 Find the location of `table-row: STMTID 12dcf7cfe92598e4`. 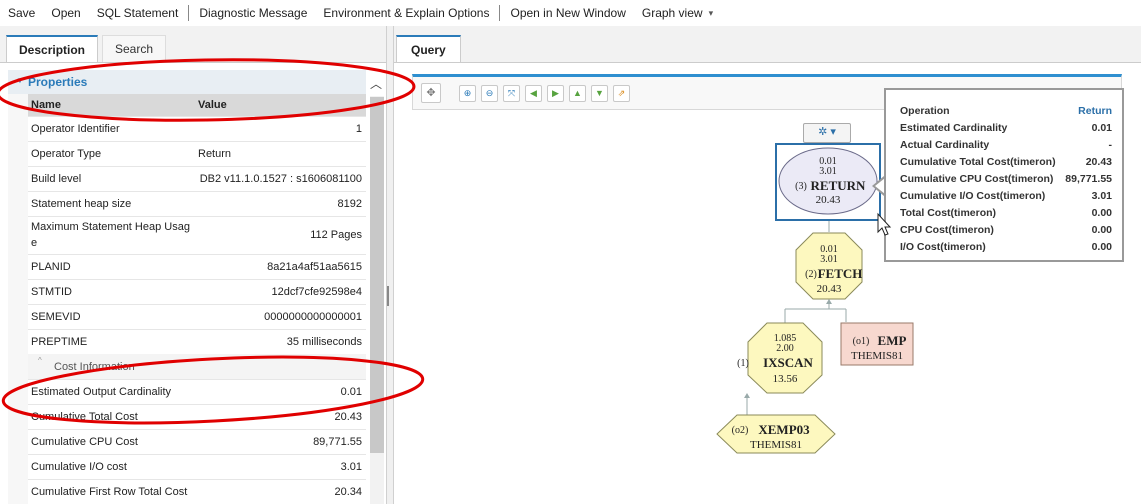

table-row: STMTID 12dcf7cfe92598e4 is located at coordinates (197, 292).